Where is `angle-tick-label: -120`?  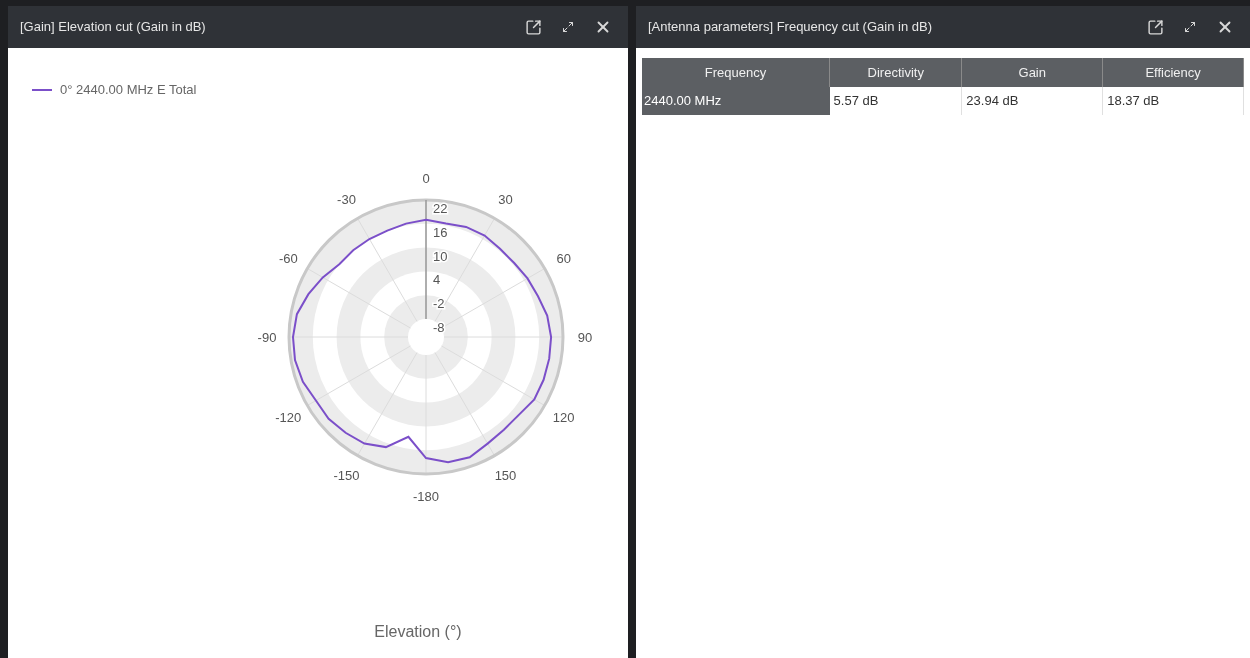 angle-tick-label: -120 is located at coordinates (288, 416).